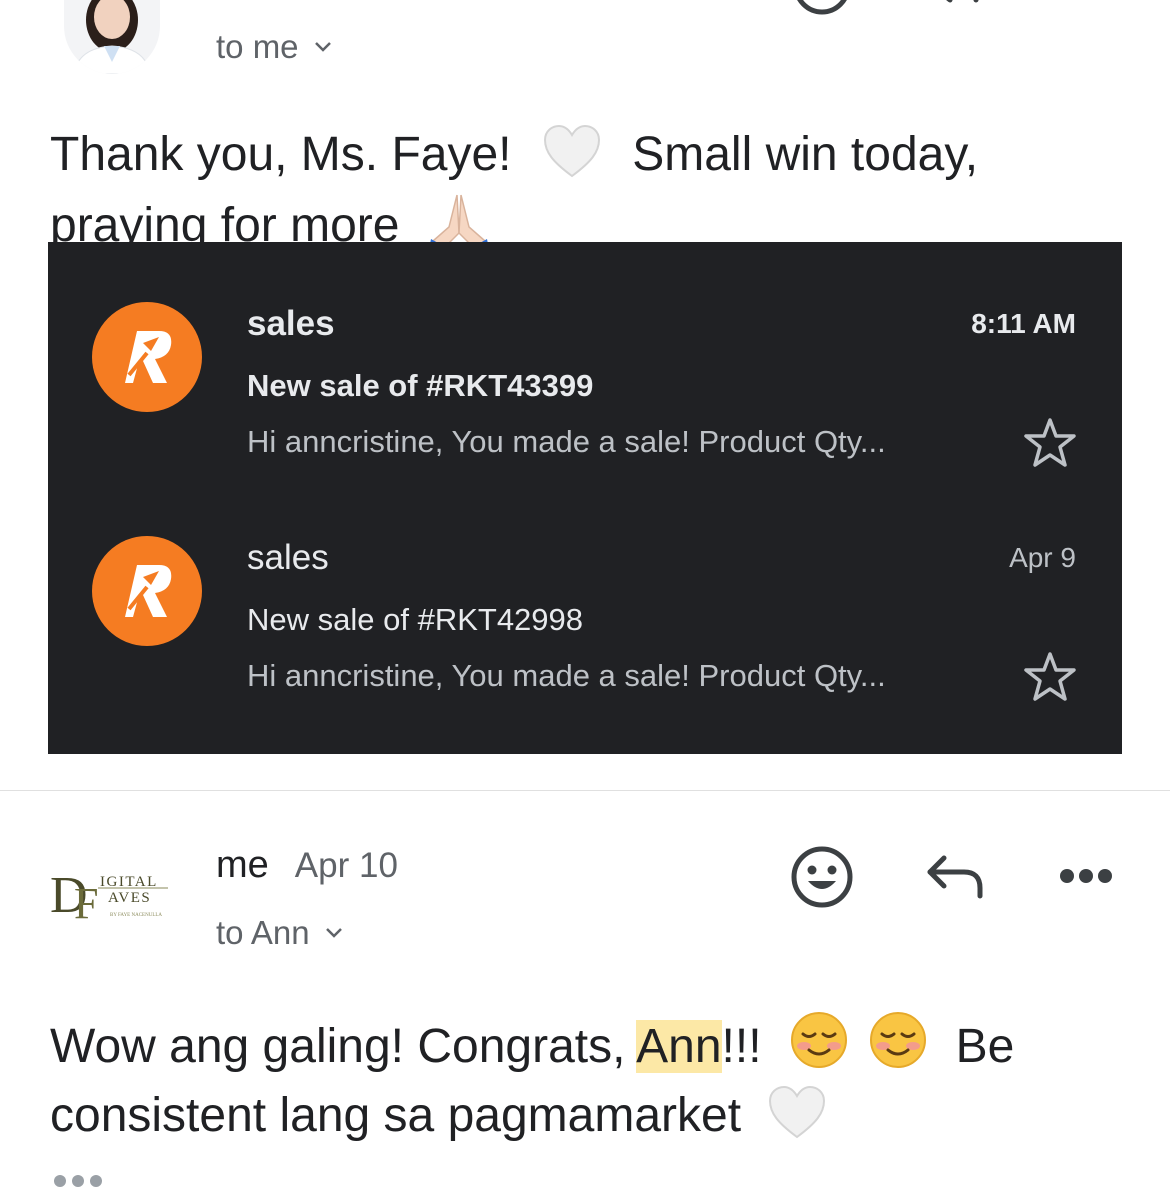 This screenshot has height=1204, width=1170. What do you see at coordinates (741, 1046) in the screenshot?
I see `body-text: !!!` at bounding box center [741, 1046].